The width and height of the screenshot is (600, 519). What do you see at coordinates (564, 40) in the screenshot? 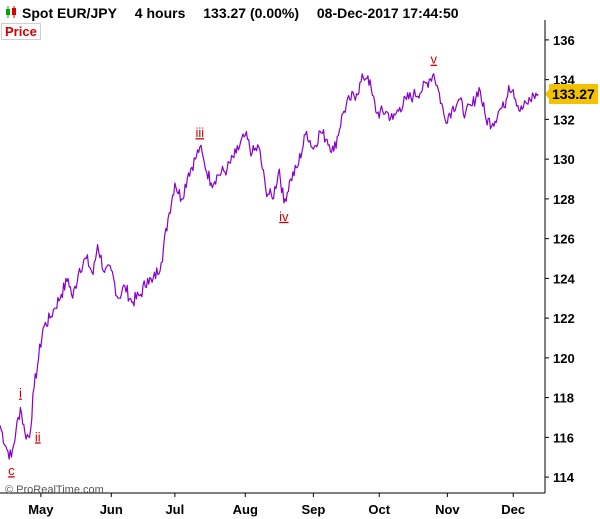
I see `price-tick-label: 136` at bounding box center [564, 40].